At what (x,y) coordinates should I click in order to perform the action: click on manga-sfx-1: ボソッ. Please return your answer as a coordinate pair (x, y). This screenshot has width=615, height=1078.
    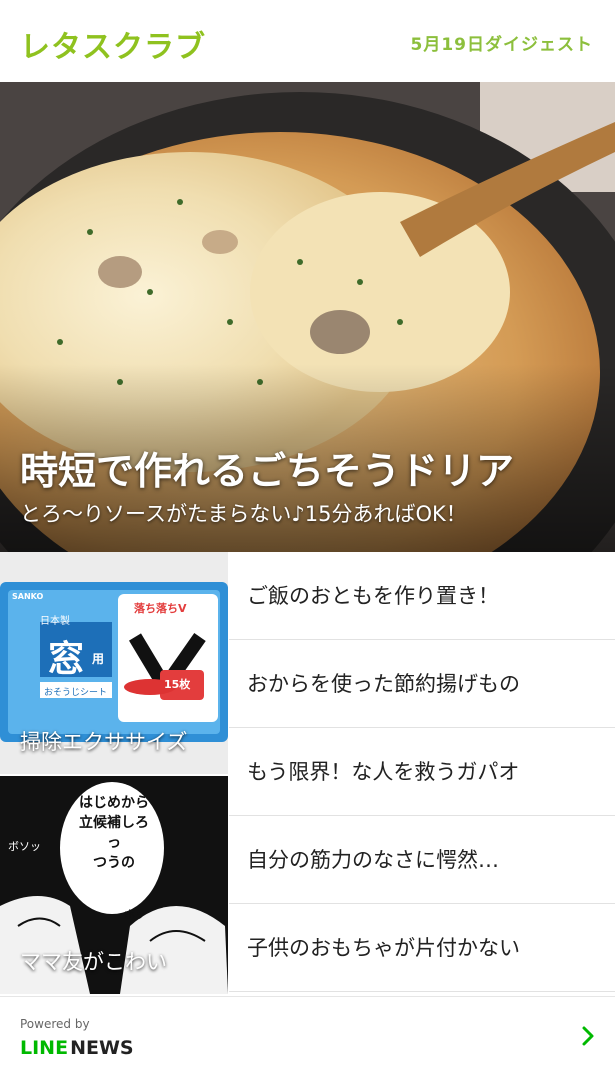
    Looking at the image, I should click on (24, 846).